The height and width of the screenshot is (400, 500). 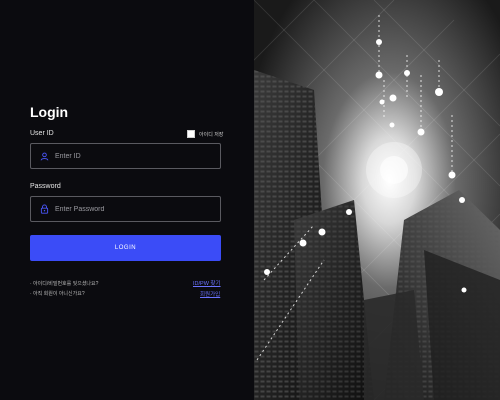 What do you see at coordinates (130, 156) in the screenshot?
I see `user-id-input` at bounding box center [130, 156].